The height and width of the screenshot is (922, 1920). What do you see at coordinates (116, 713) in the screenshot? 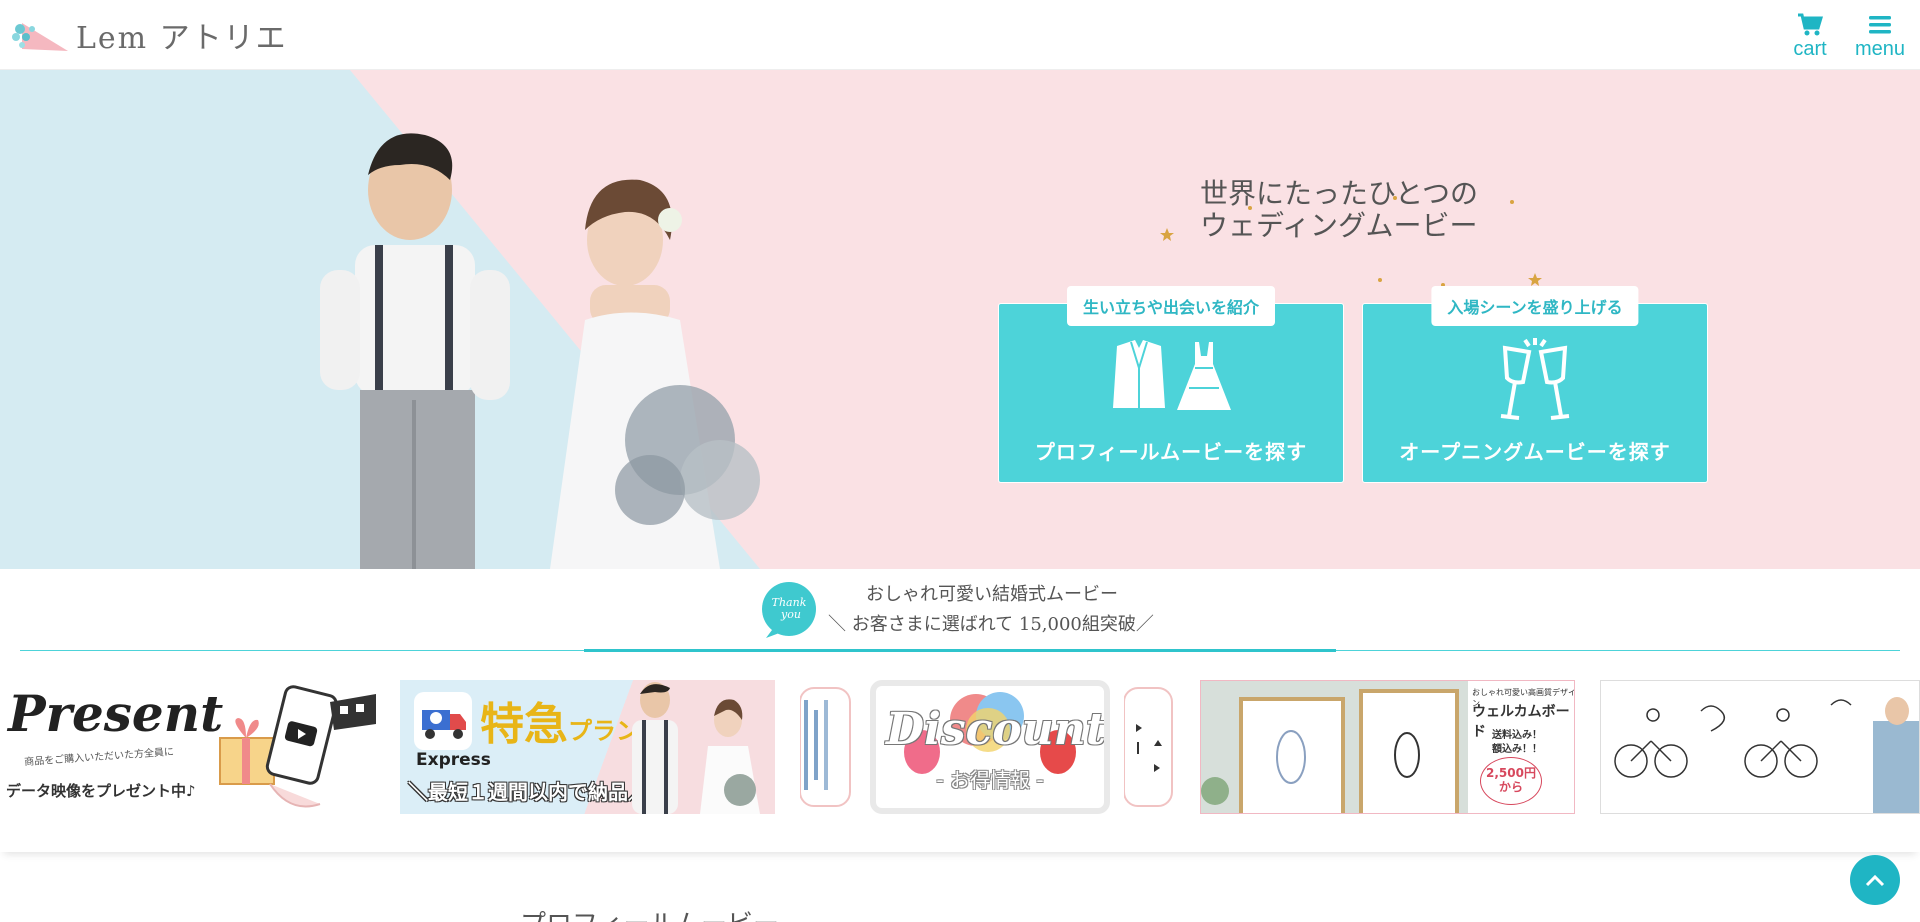
I see `present-title: Present` at bounding box center [116, 713].